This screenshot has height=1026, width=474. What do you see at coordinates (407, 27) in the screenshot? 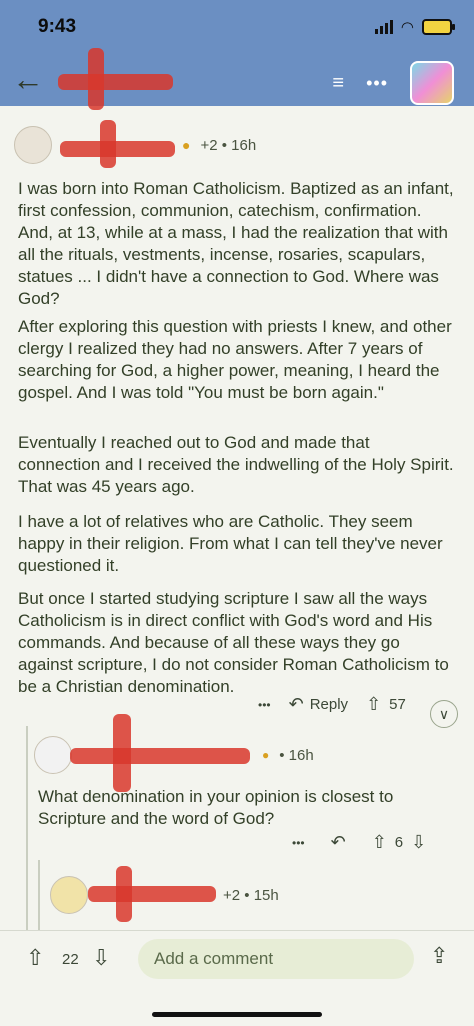
I see `wifi-icon: ◠` at bounding box center [407, 27].